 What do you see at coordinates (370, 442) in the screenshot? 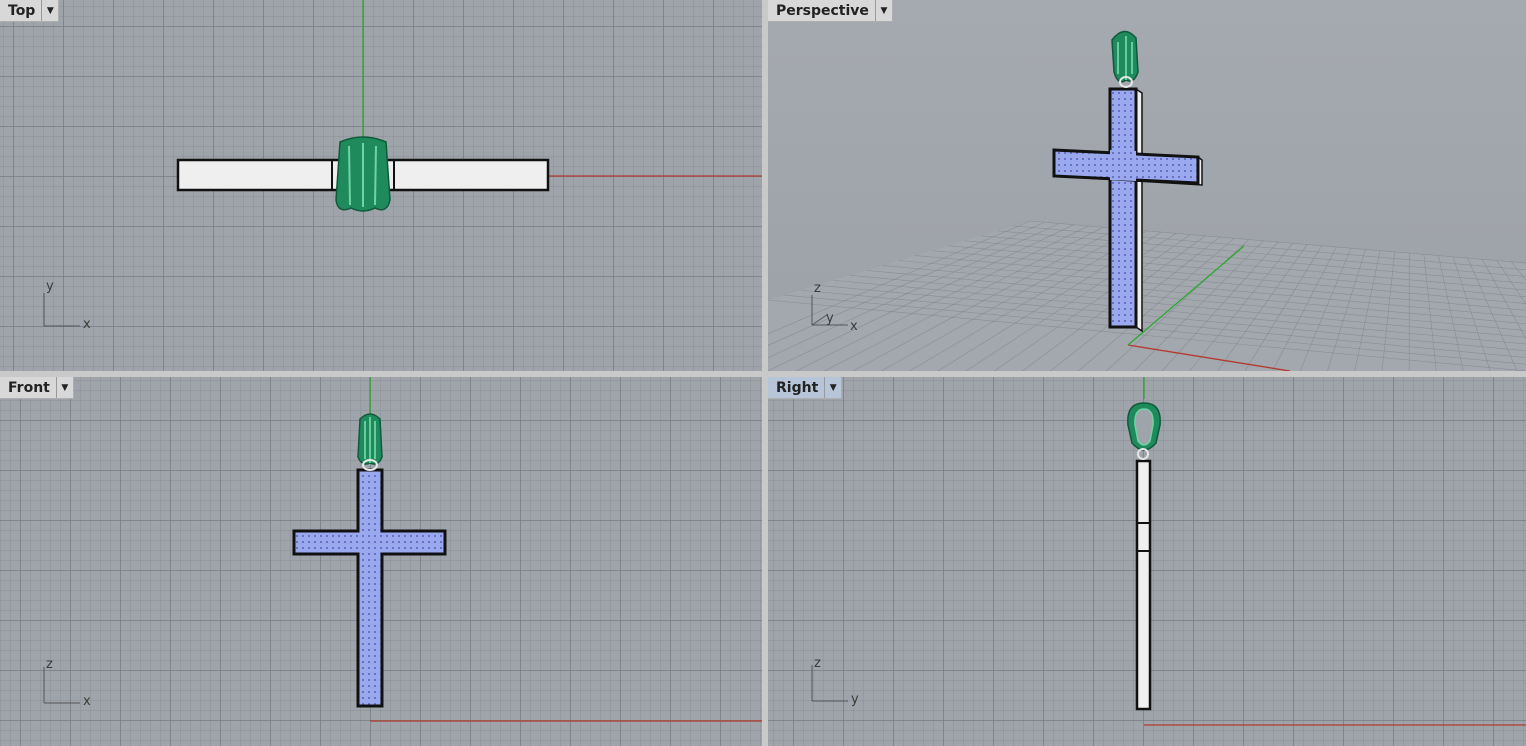
I see `bail-front` at bounding box center [370, 442].